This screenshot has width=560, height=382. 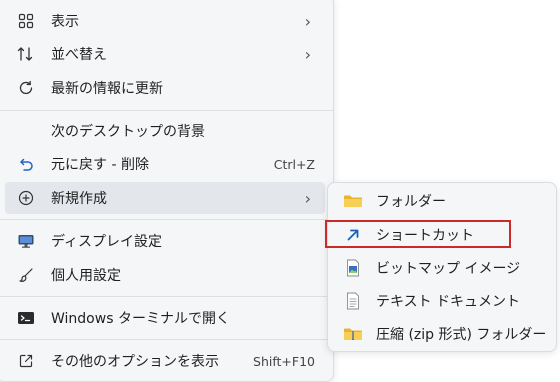 I want to click on menu-item-label: 最新の情報に更新, so click(x=107, y=89).